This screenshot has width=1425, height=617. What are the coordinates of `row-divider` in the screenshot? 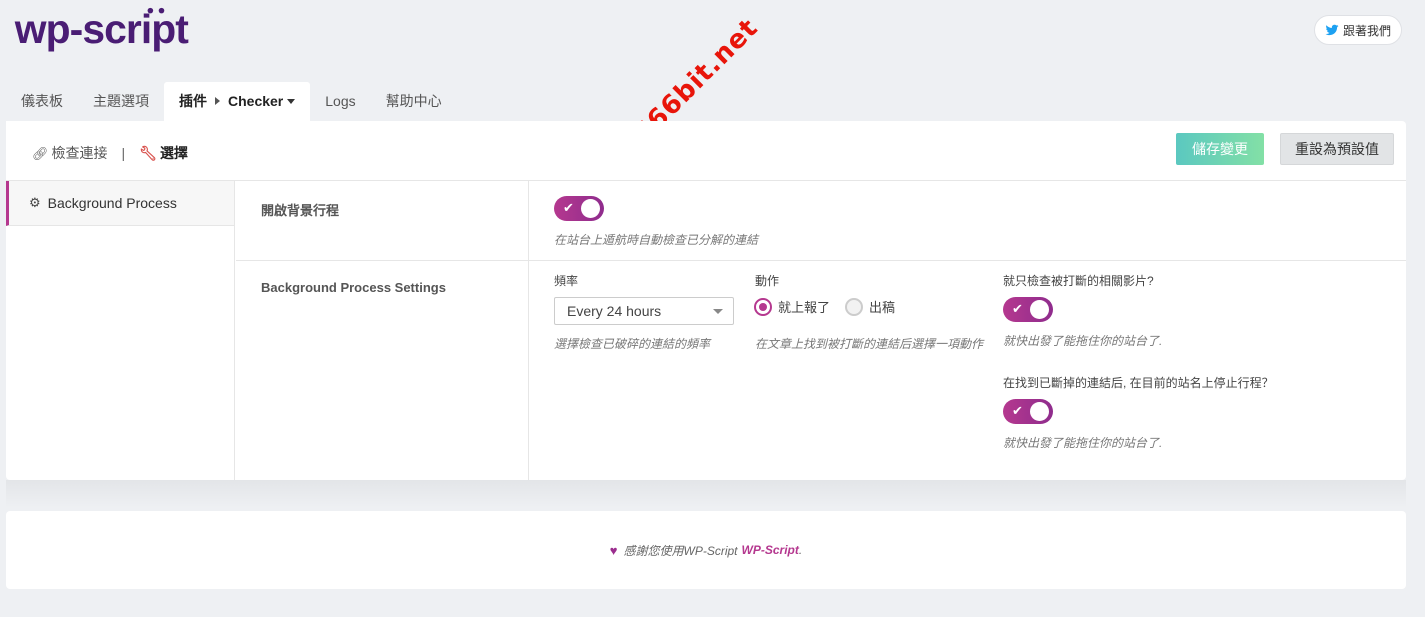 It's located at (821, 260).